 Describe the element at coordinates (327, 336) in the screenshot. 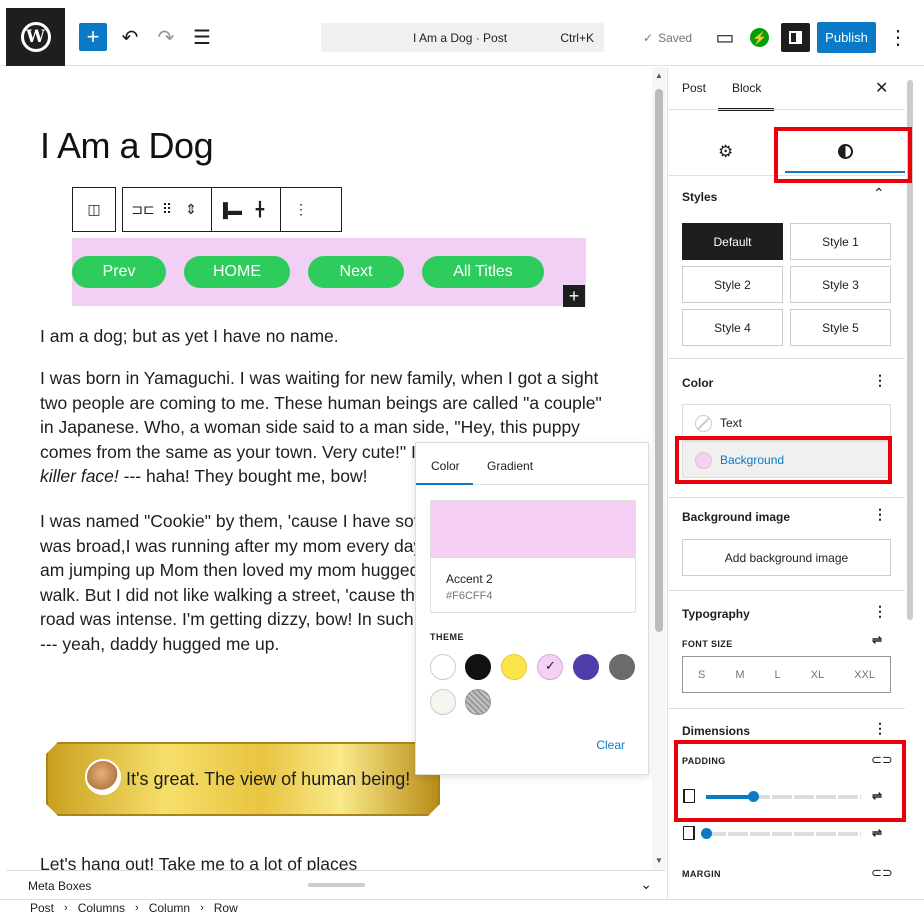

I see `paragraph-intro: I am a dog; but as yet I have no name.` at that location.